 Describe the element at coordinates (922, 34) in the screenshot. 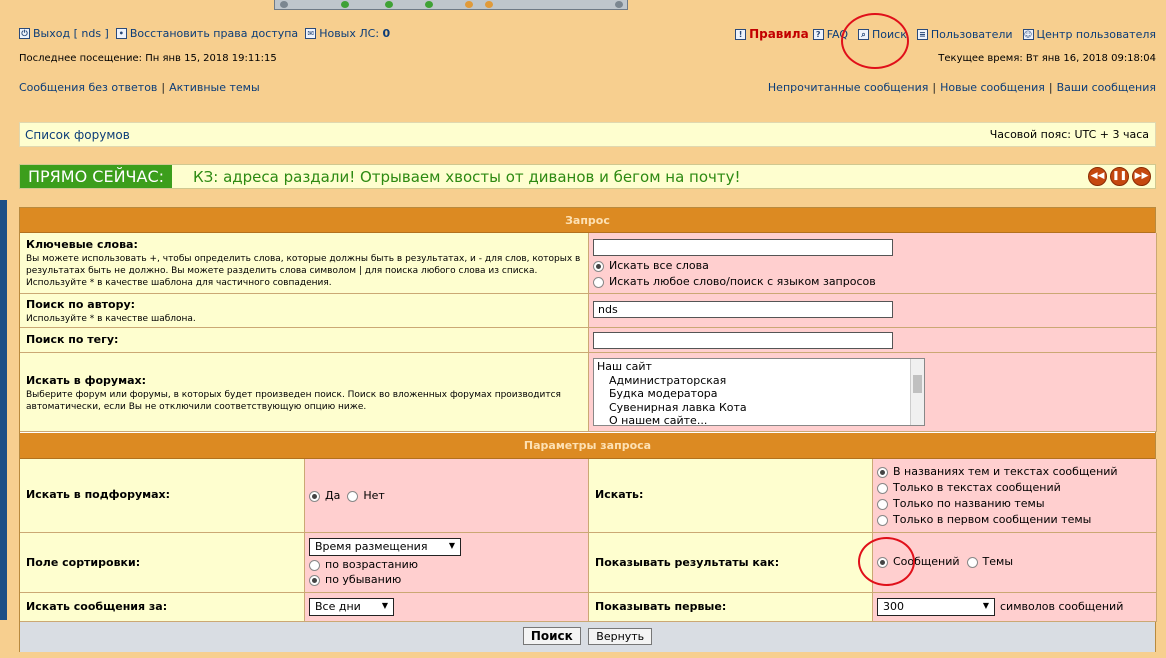

I see `users-icon: ≡` at that location.